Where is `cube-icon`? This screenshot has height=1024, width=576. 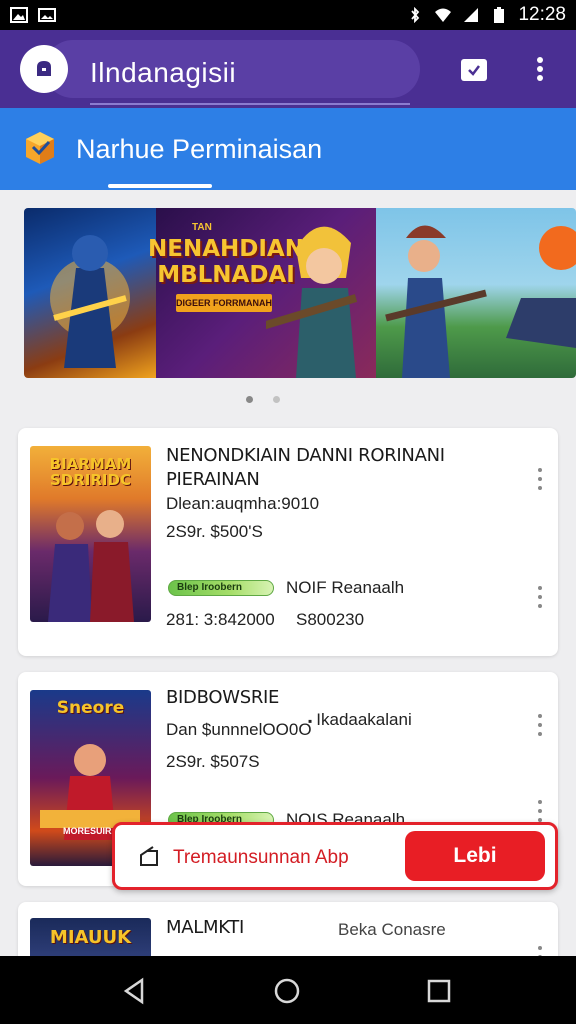 cube-icon is located at coordinates (40, 148).